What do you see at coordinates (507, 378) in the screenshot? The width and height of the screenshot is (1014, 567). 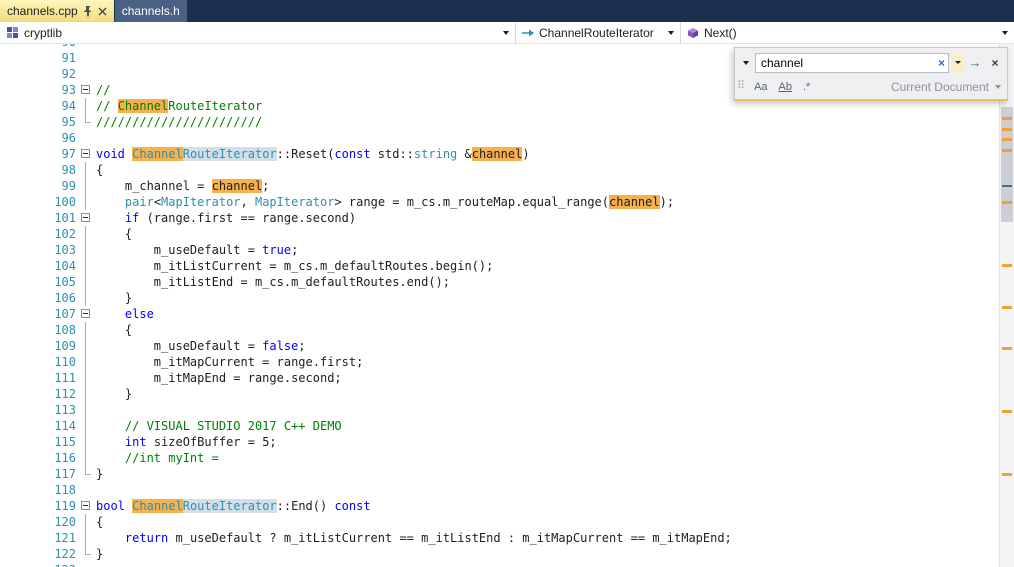 I see `code-line: 111 m_itMapEnd = range.second;` at bounding box center [507, 378].